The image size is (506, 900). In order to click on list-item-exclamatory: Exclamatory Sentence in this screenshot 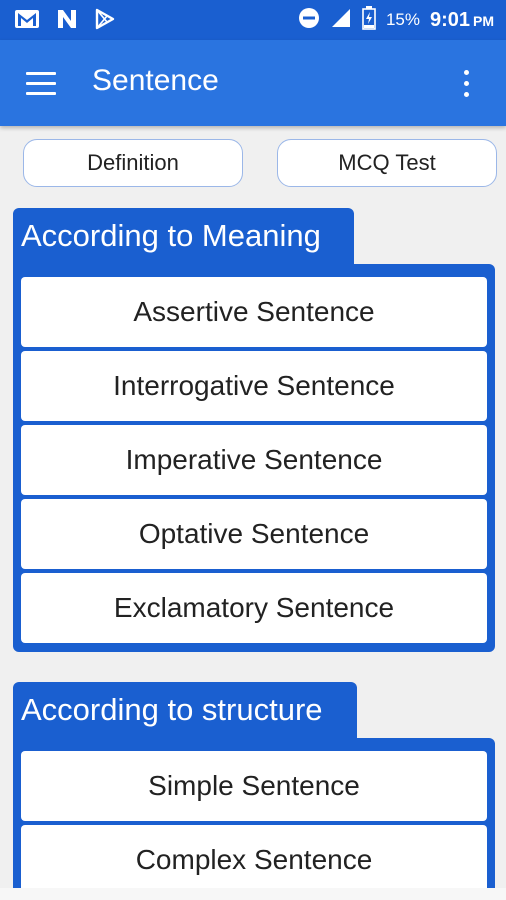, I will do `click(254, 608)`.